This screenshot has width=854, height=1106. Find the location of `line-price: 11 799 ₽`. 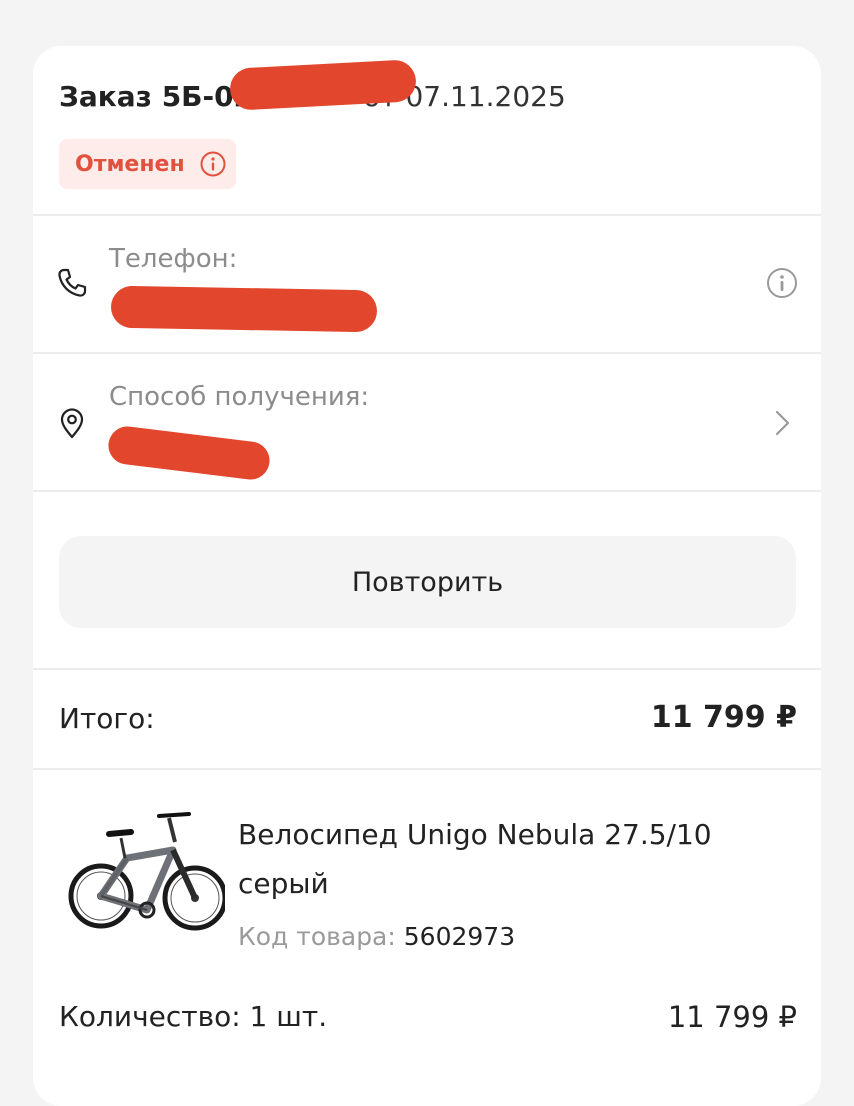

line-price: 11 799 ₽ is located at coordinates (732, 1017).